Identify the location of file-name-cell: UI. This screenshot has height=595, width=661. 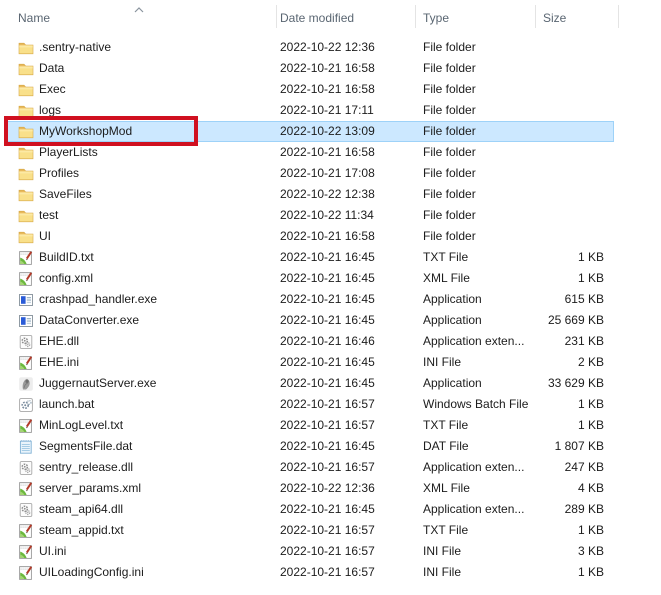
(34, 236).